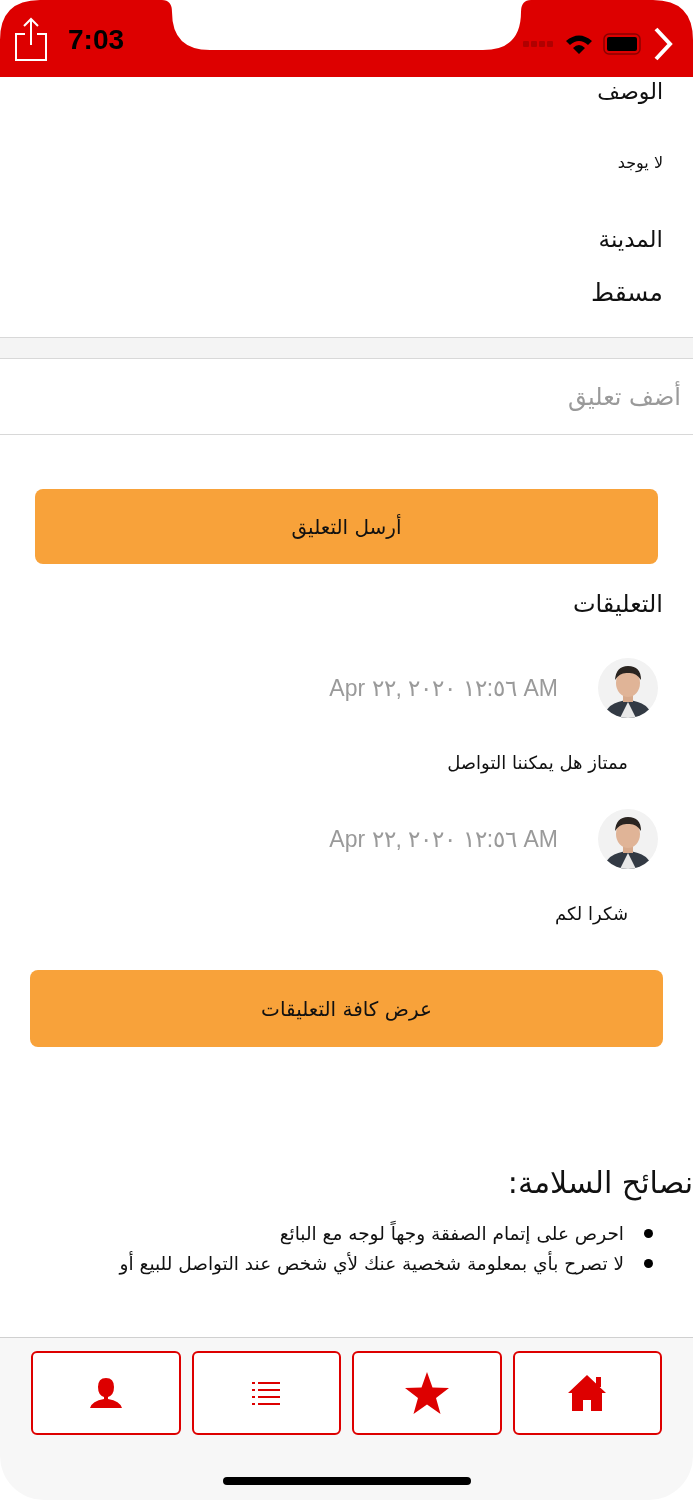 This screenshot has height=1500, width=693. What do you see at coordinates (31, 38) in the screenshot?
I see `share-icon` at bounding box center [31, 38].